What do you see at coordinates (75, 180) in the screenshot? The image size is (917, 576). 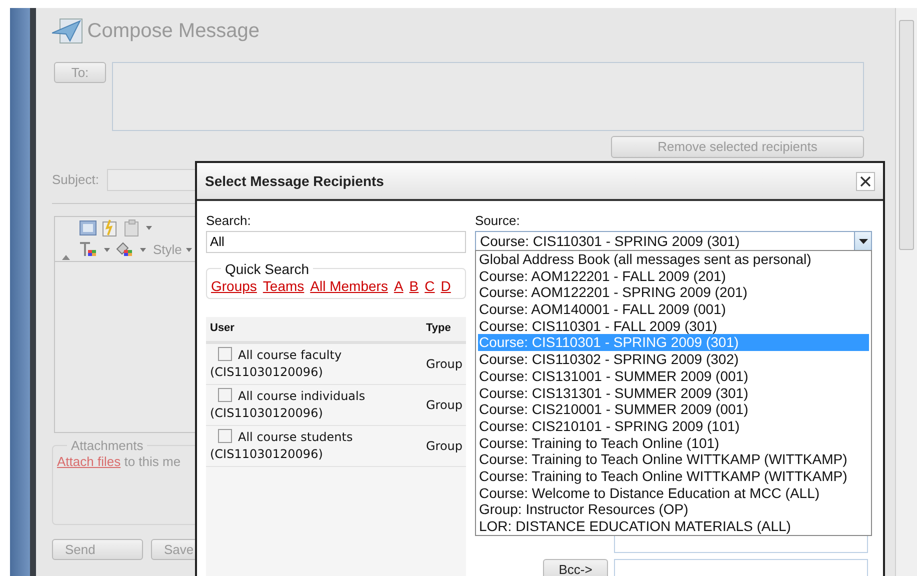 I see `subject-label: Subject:` at bounding box center [75, 180].